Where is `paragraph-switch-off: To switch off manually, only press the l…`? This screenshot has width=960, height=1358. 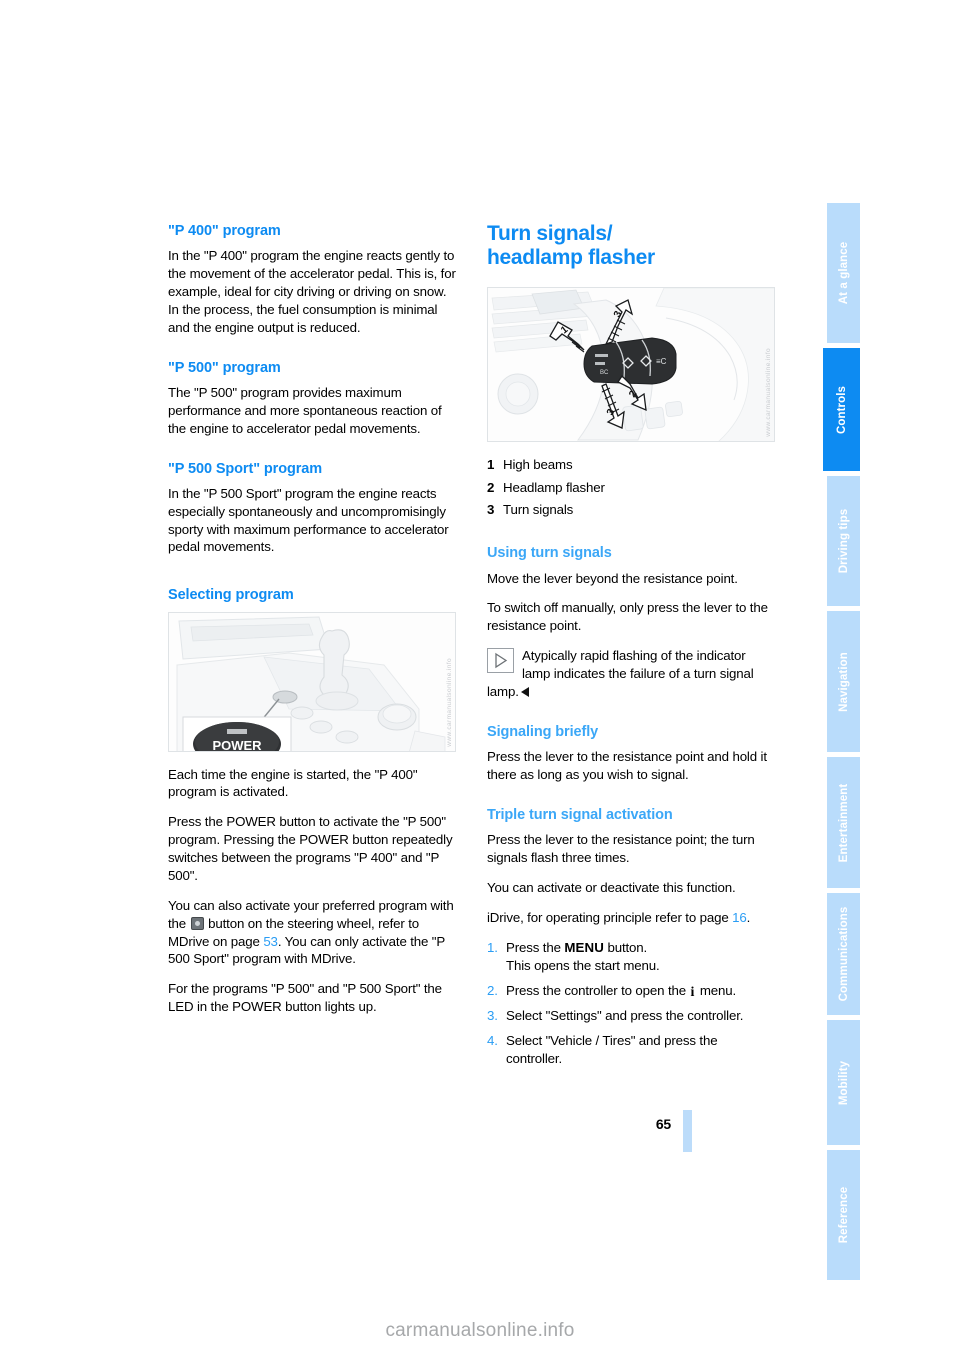 paragraph-switch-off: To switch off manually, only press the l… is located at coordinates (627, 617).